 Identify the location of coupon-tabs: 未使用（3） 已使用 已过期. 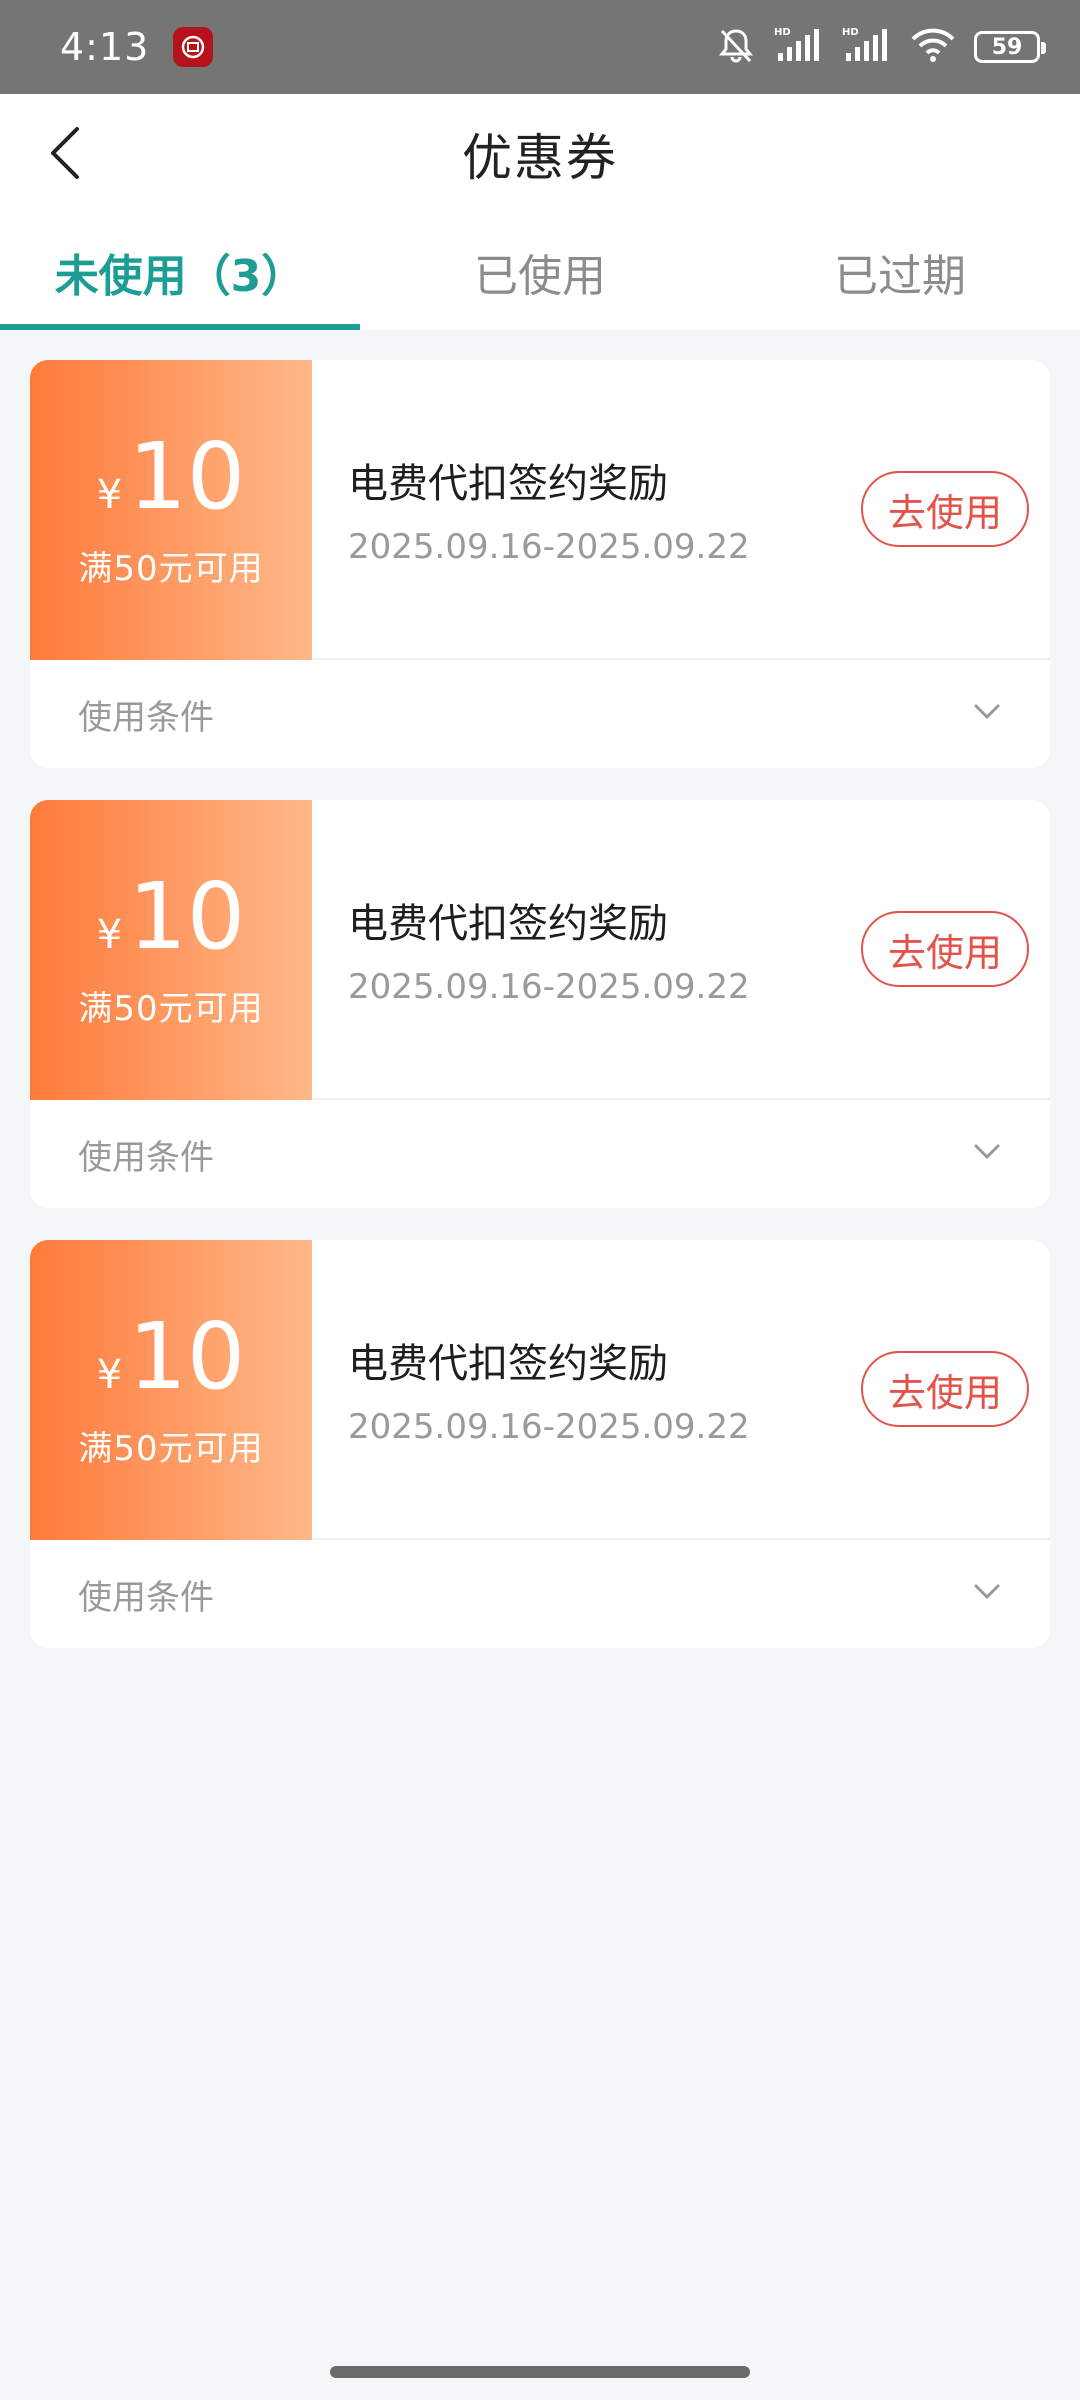
(540, 272).